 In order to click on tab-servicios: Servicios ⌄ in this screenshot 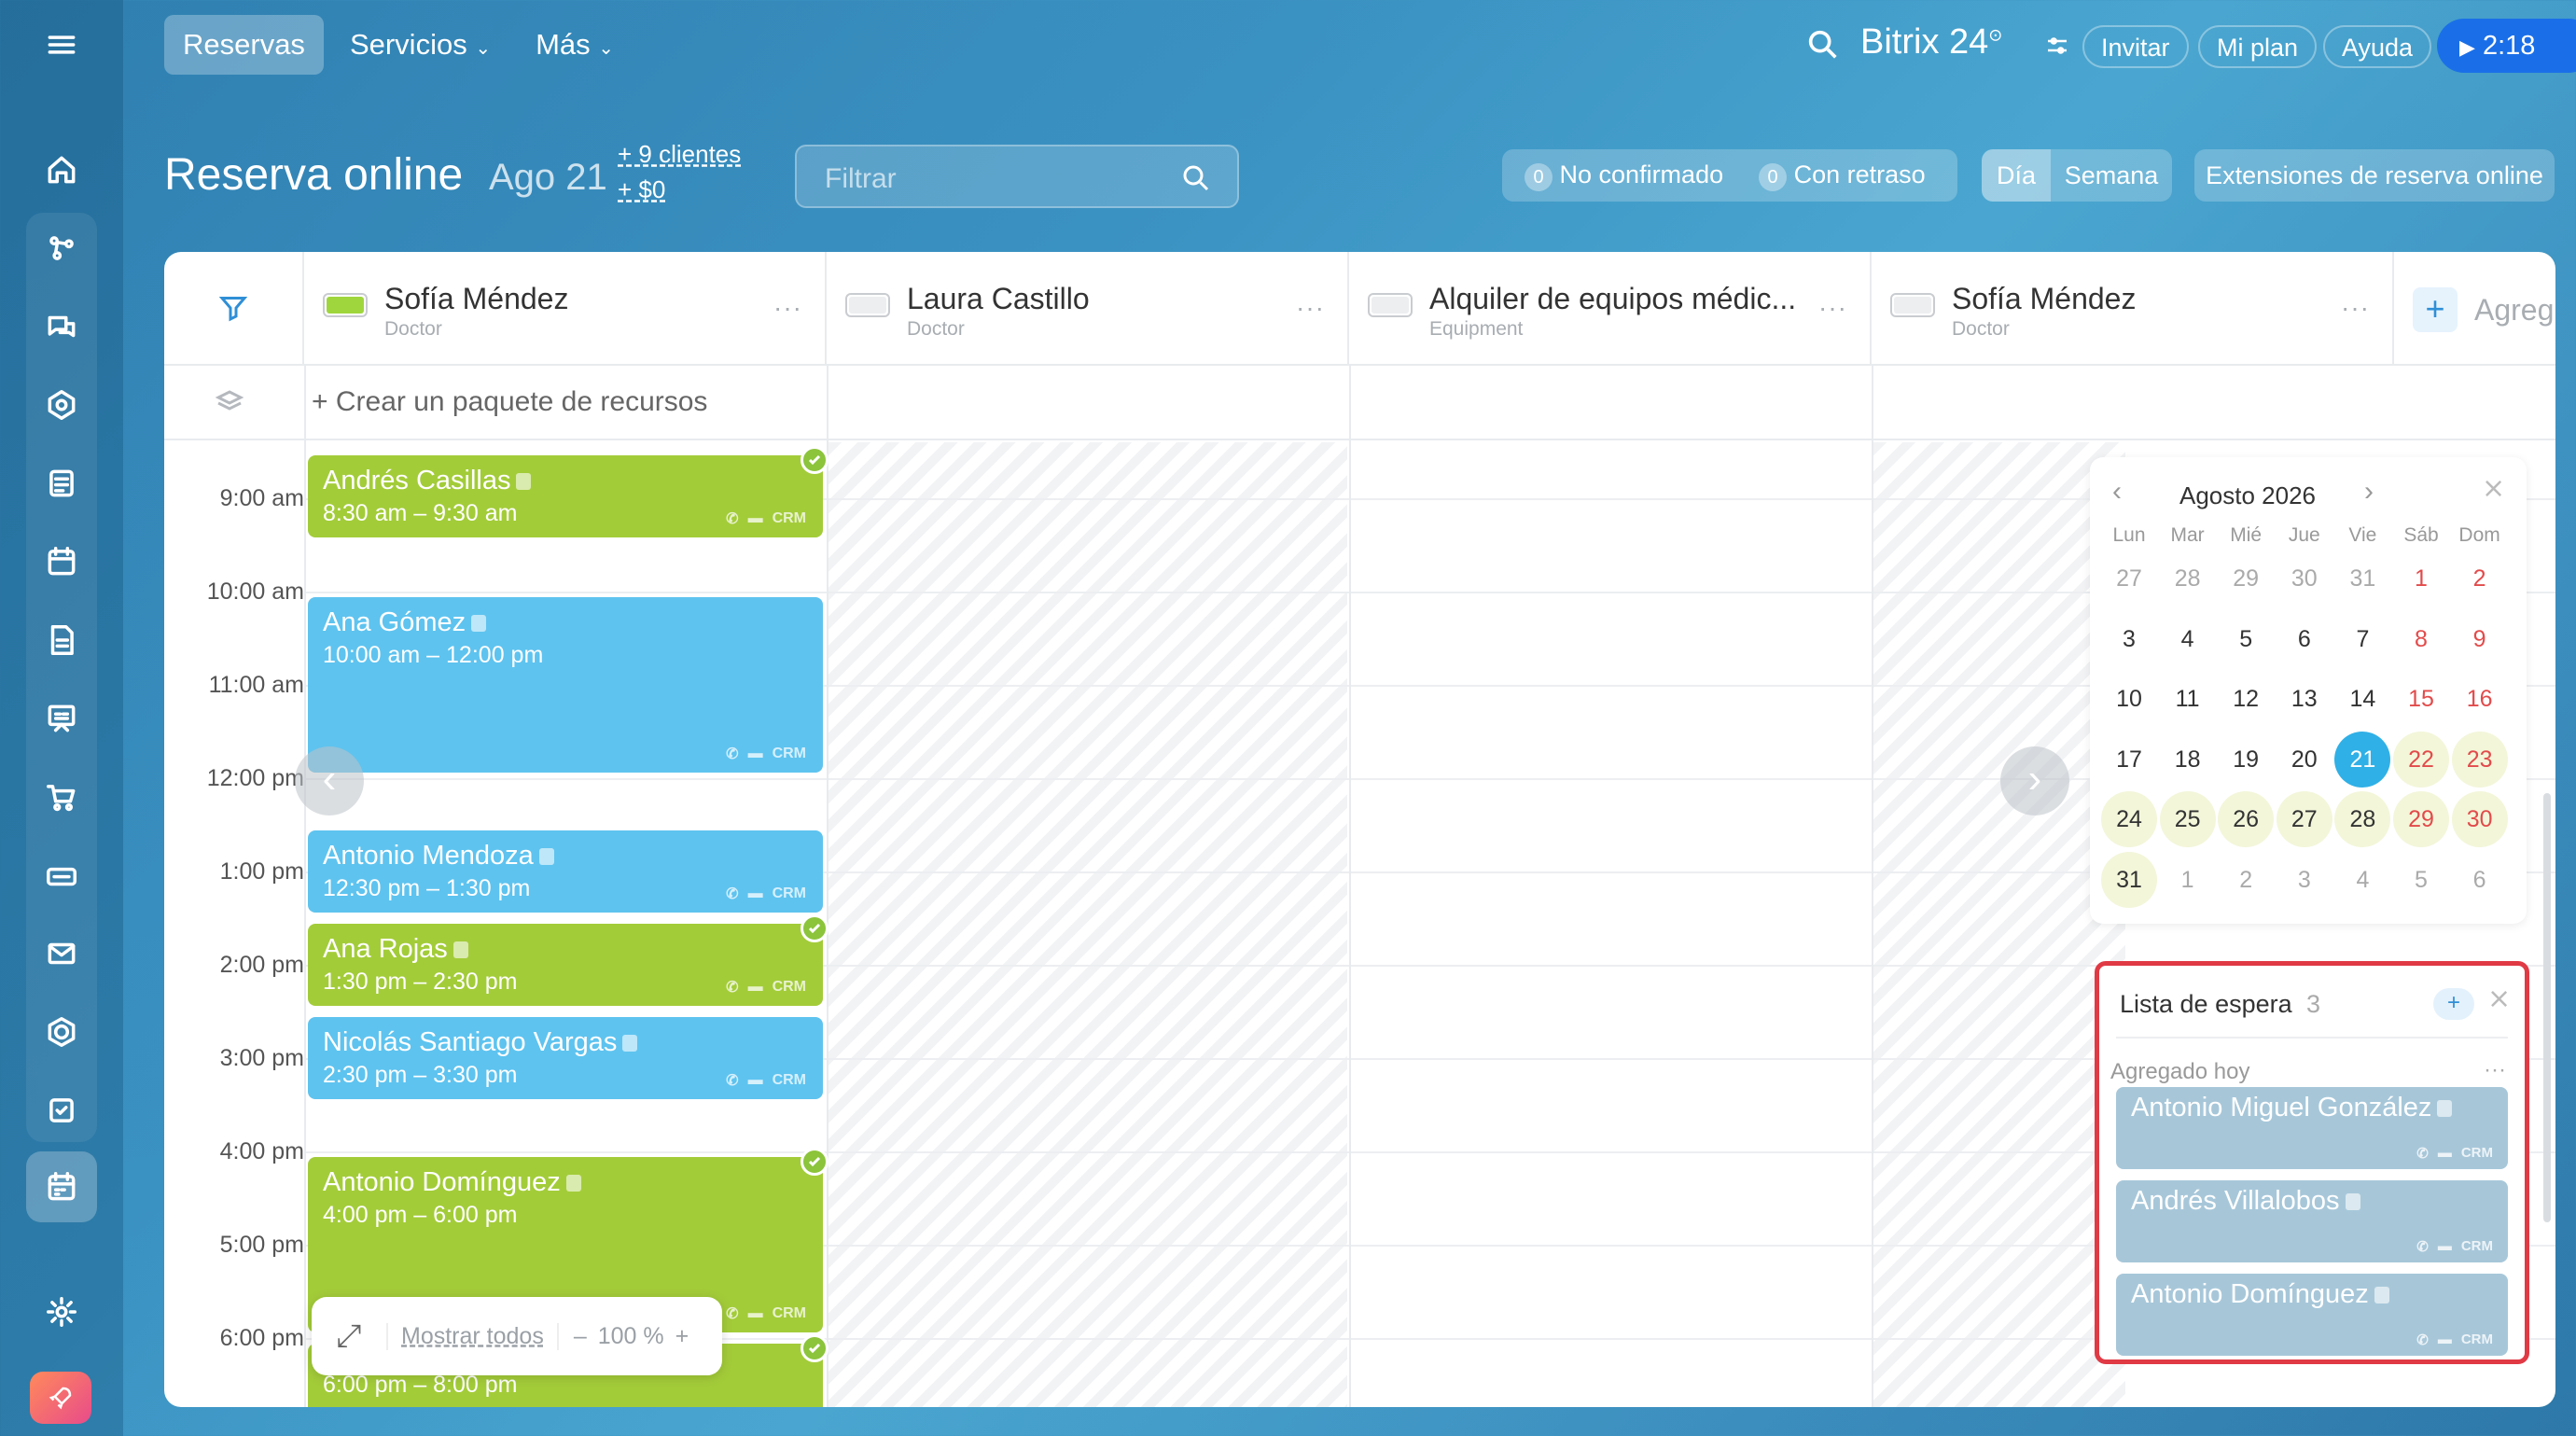, I will do `click(420, 45)`.